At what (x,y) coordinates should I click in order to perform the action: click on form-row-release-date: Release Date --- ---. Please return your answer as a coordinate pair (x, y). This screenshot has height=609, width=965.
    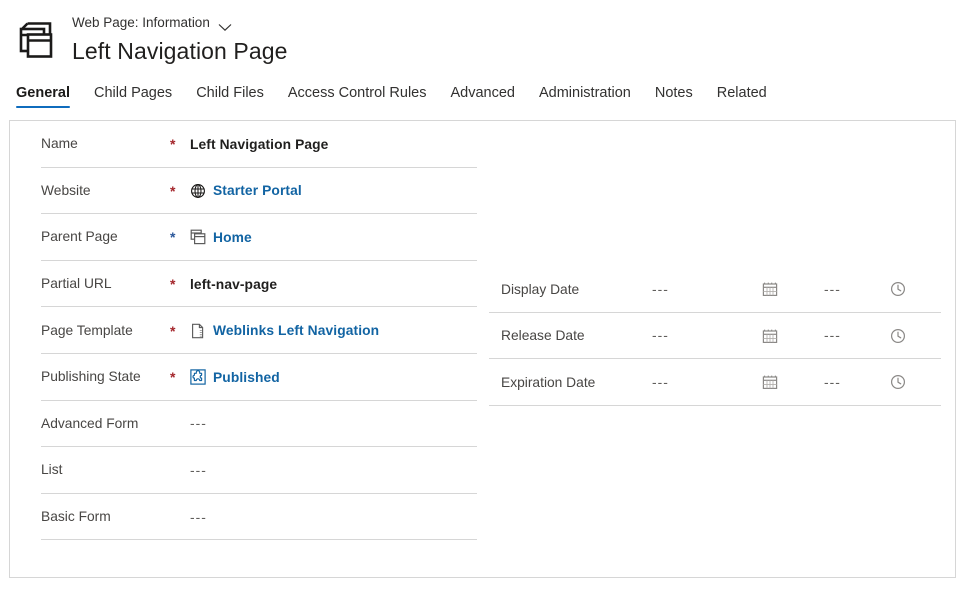
    Looking at the image, I should click on (721, 336).